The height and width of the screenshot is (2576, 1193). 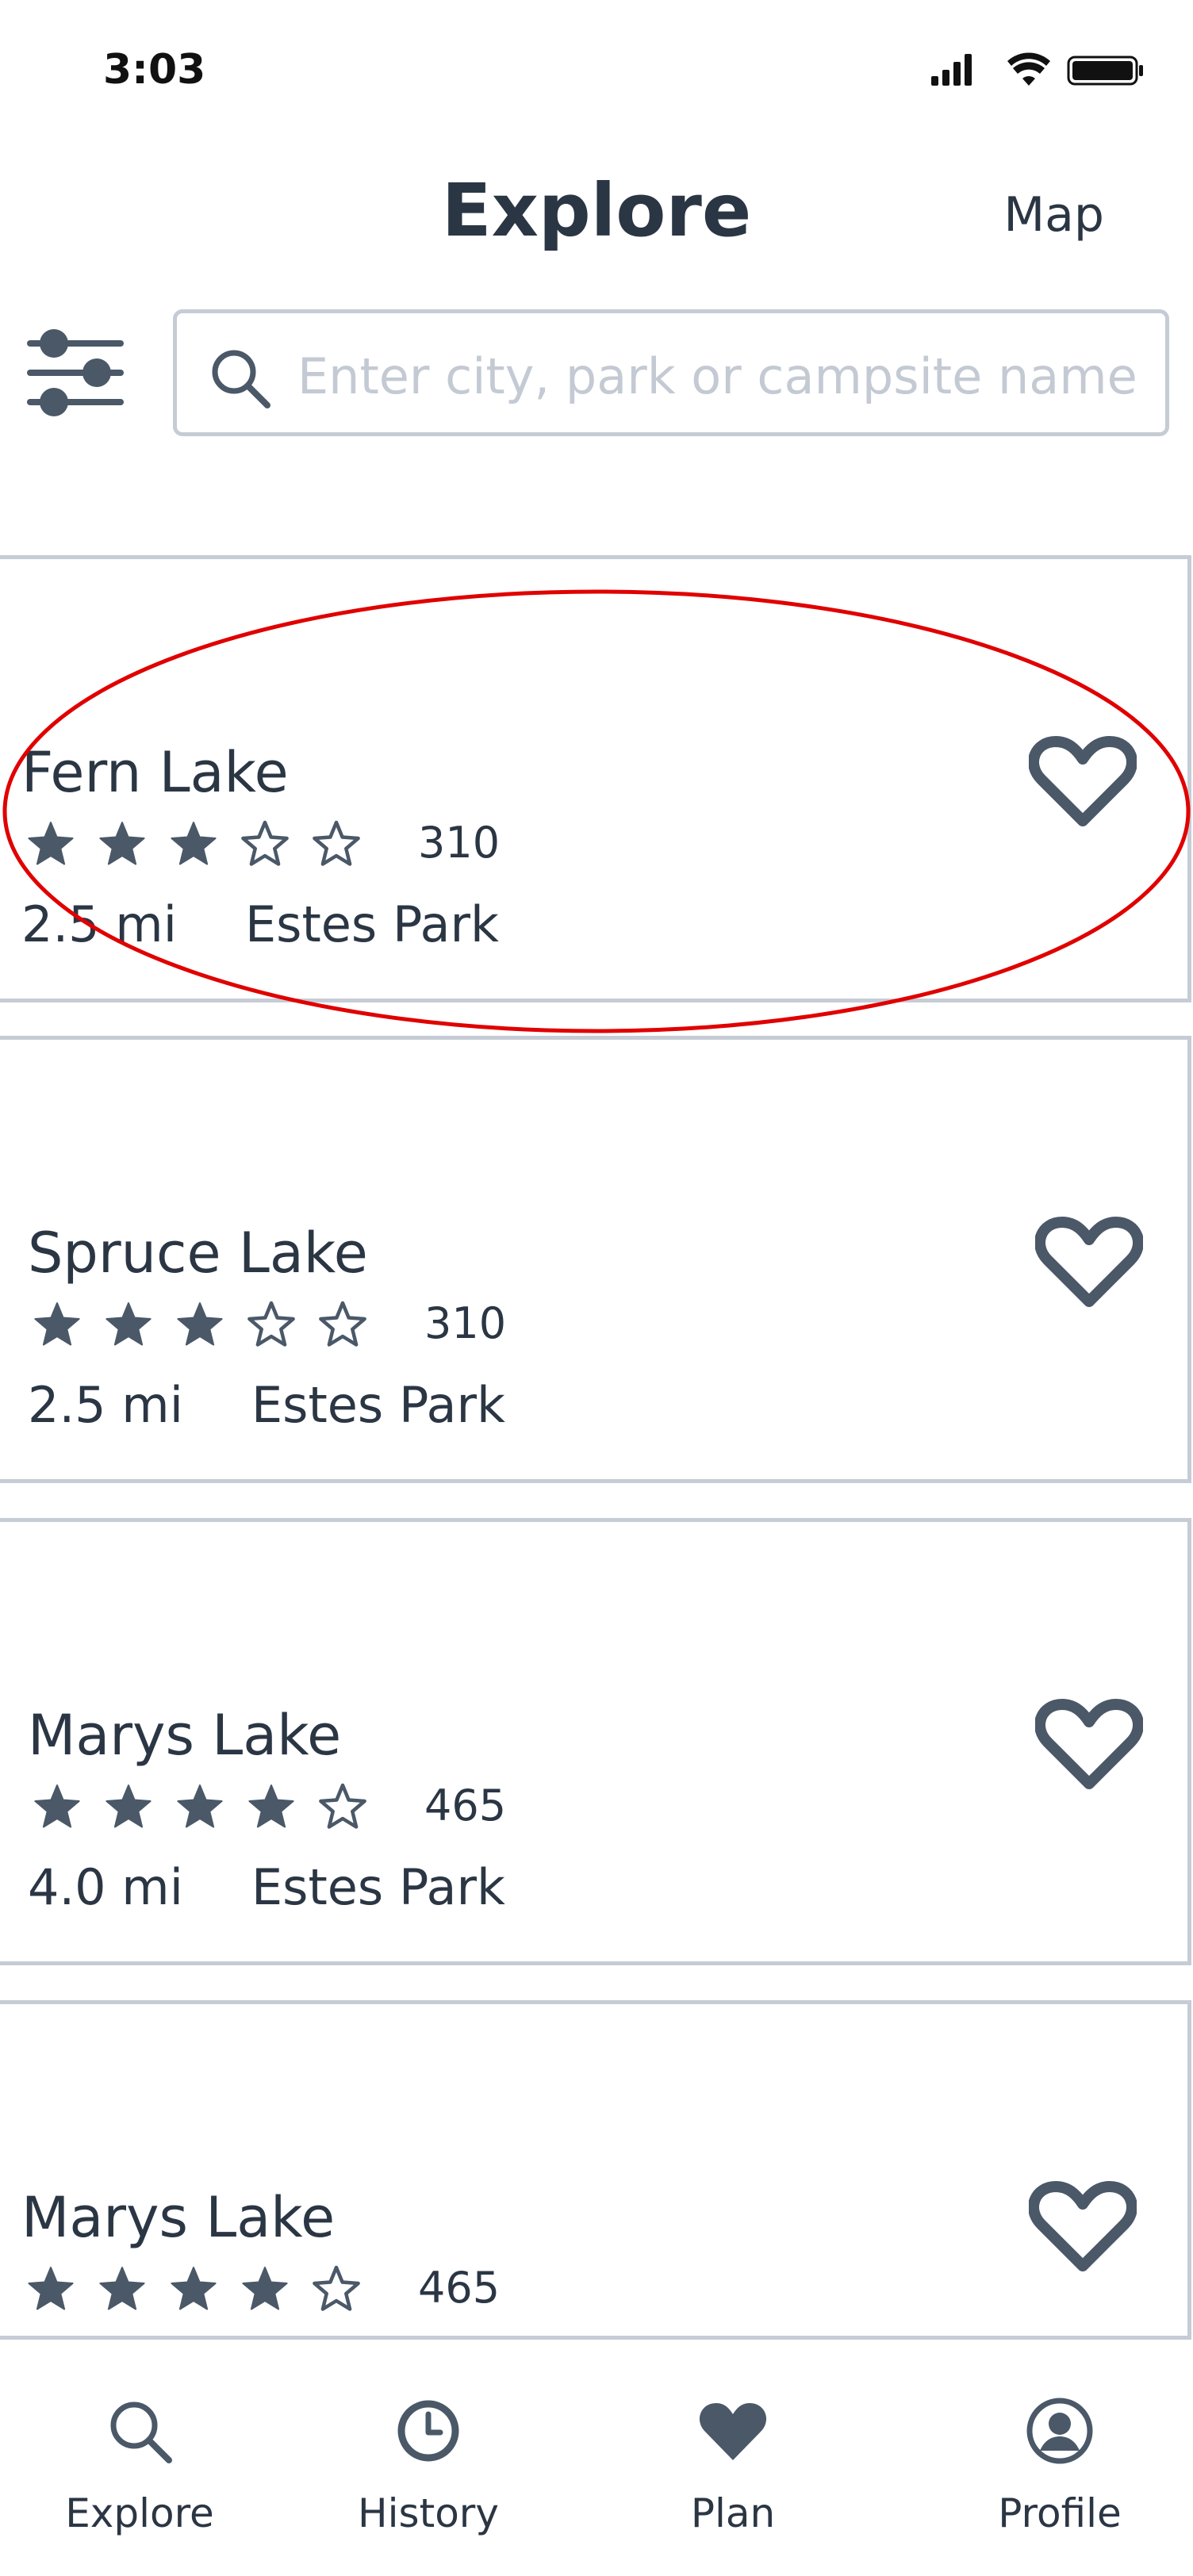 I want to click on status-icons, so click(x=1037, y=69).